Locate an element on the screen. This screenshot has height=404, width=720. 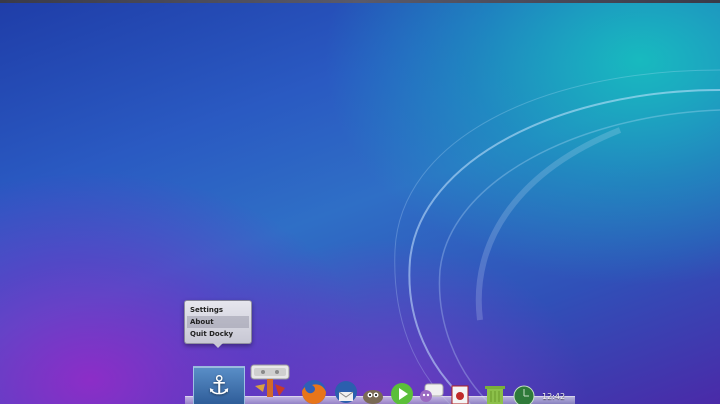
menu-item-quit-docky: Quit Docky is located at coordinates (218, 334).